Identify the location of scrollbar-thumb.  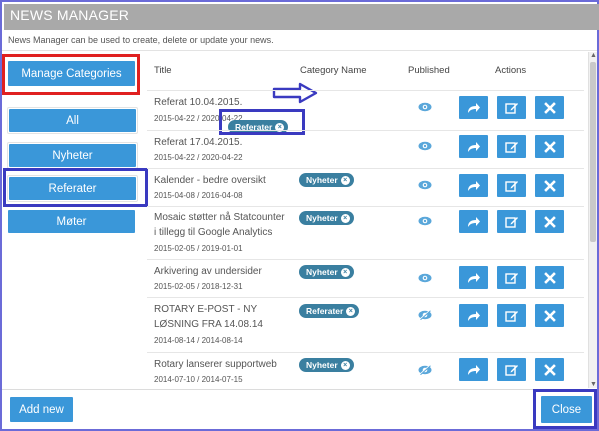
(593, 152).